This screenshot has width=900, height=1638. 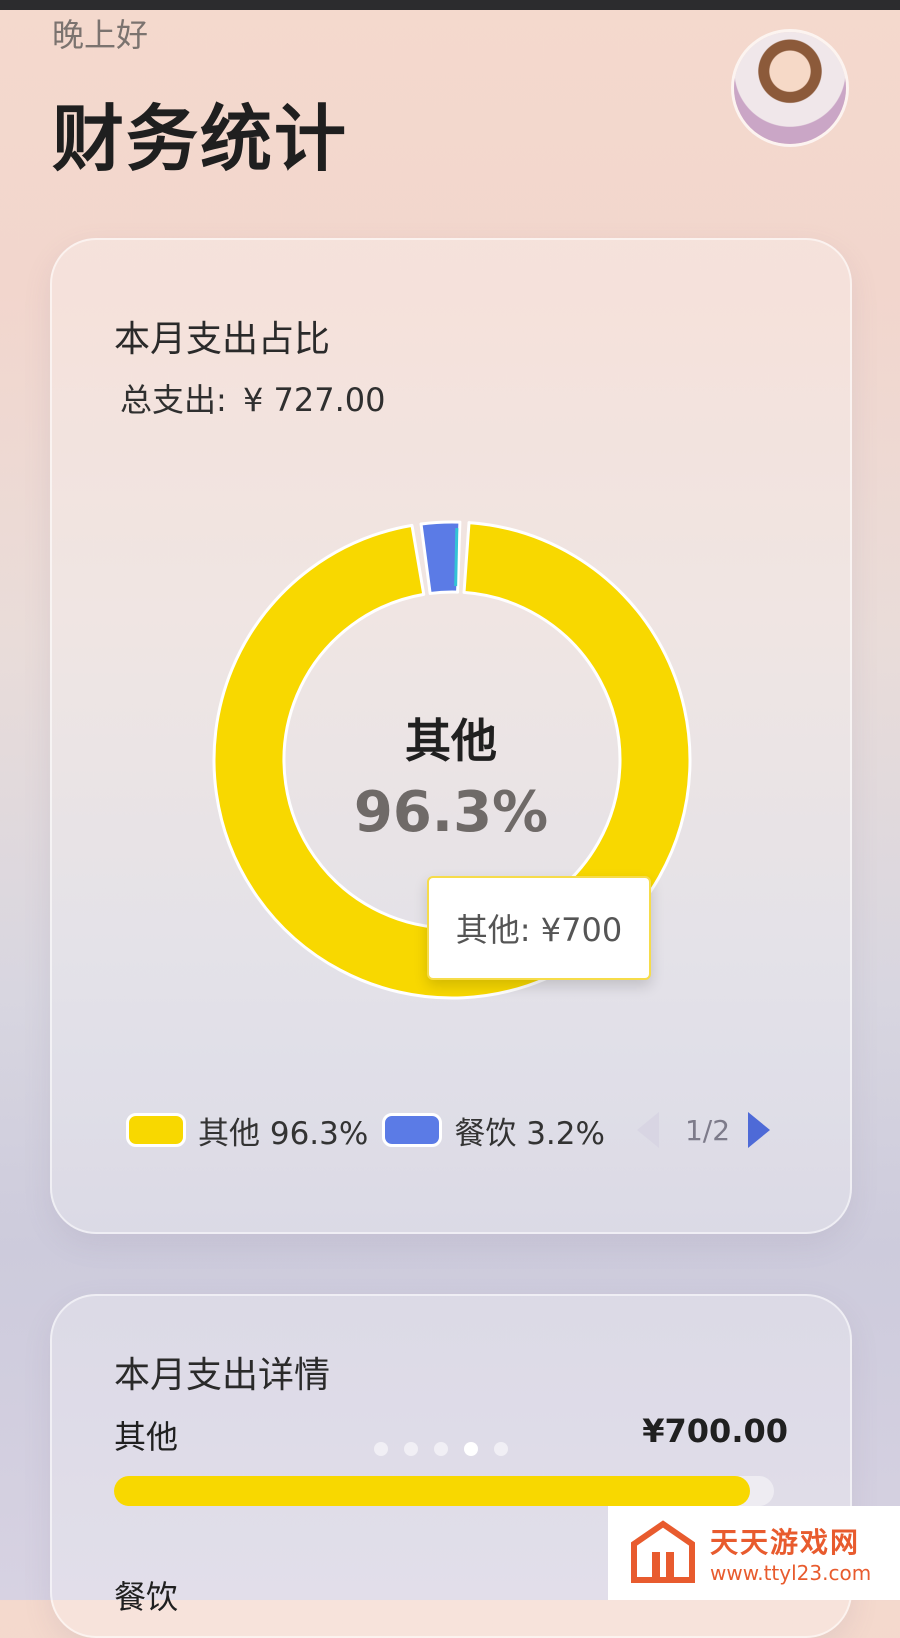 I want to click on legend-prev-page-icon, so click(x=647, y=1130).